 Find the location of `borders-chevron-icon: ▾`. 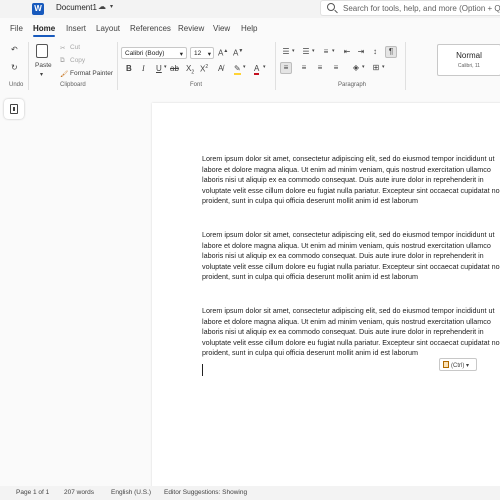

borders-chevron-icon: ▾ is located at coordinates (383, 67).